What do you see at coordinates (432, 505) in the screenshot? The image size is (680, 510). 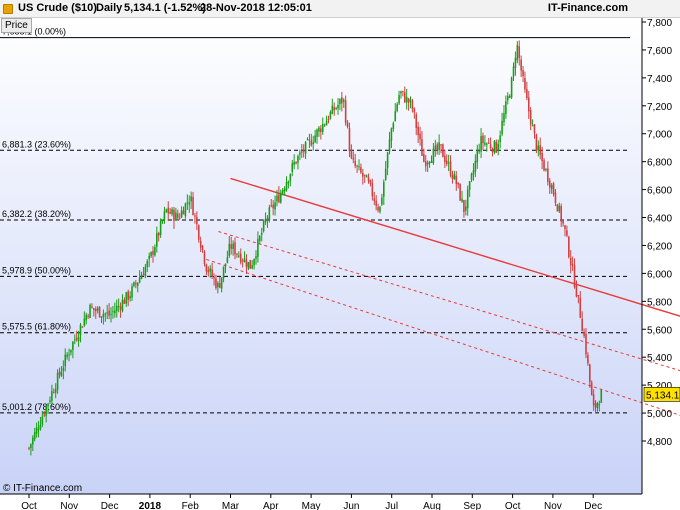 I see `x-tick-label: Aug` at bounding box center [432, 505].